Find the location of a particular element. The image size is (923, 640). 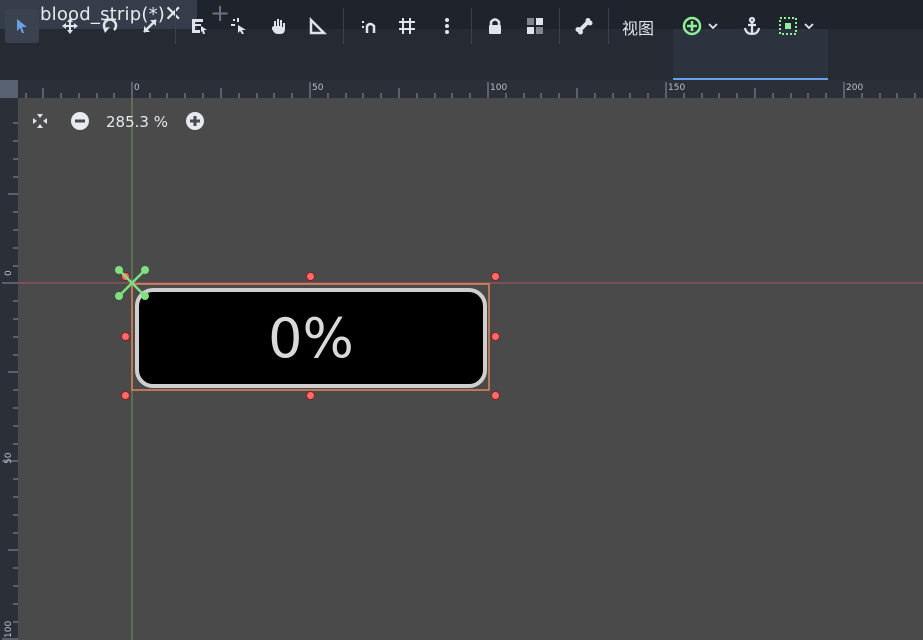

list-select-button is located at coordinates (199, 26).